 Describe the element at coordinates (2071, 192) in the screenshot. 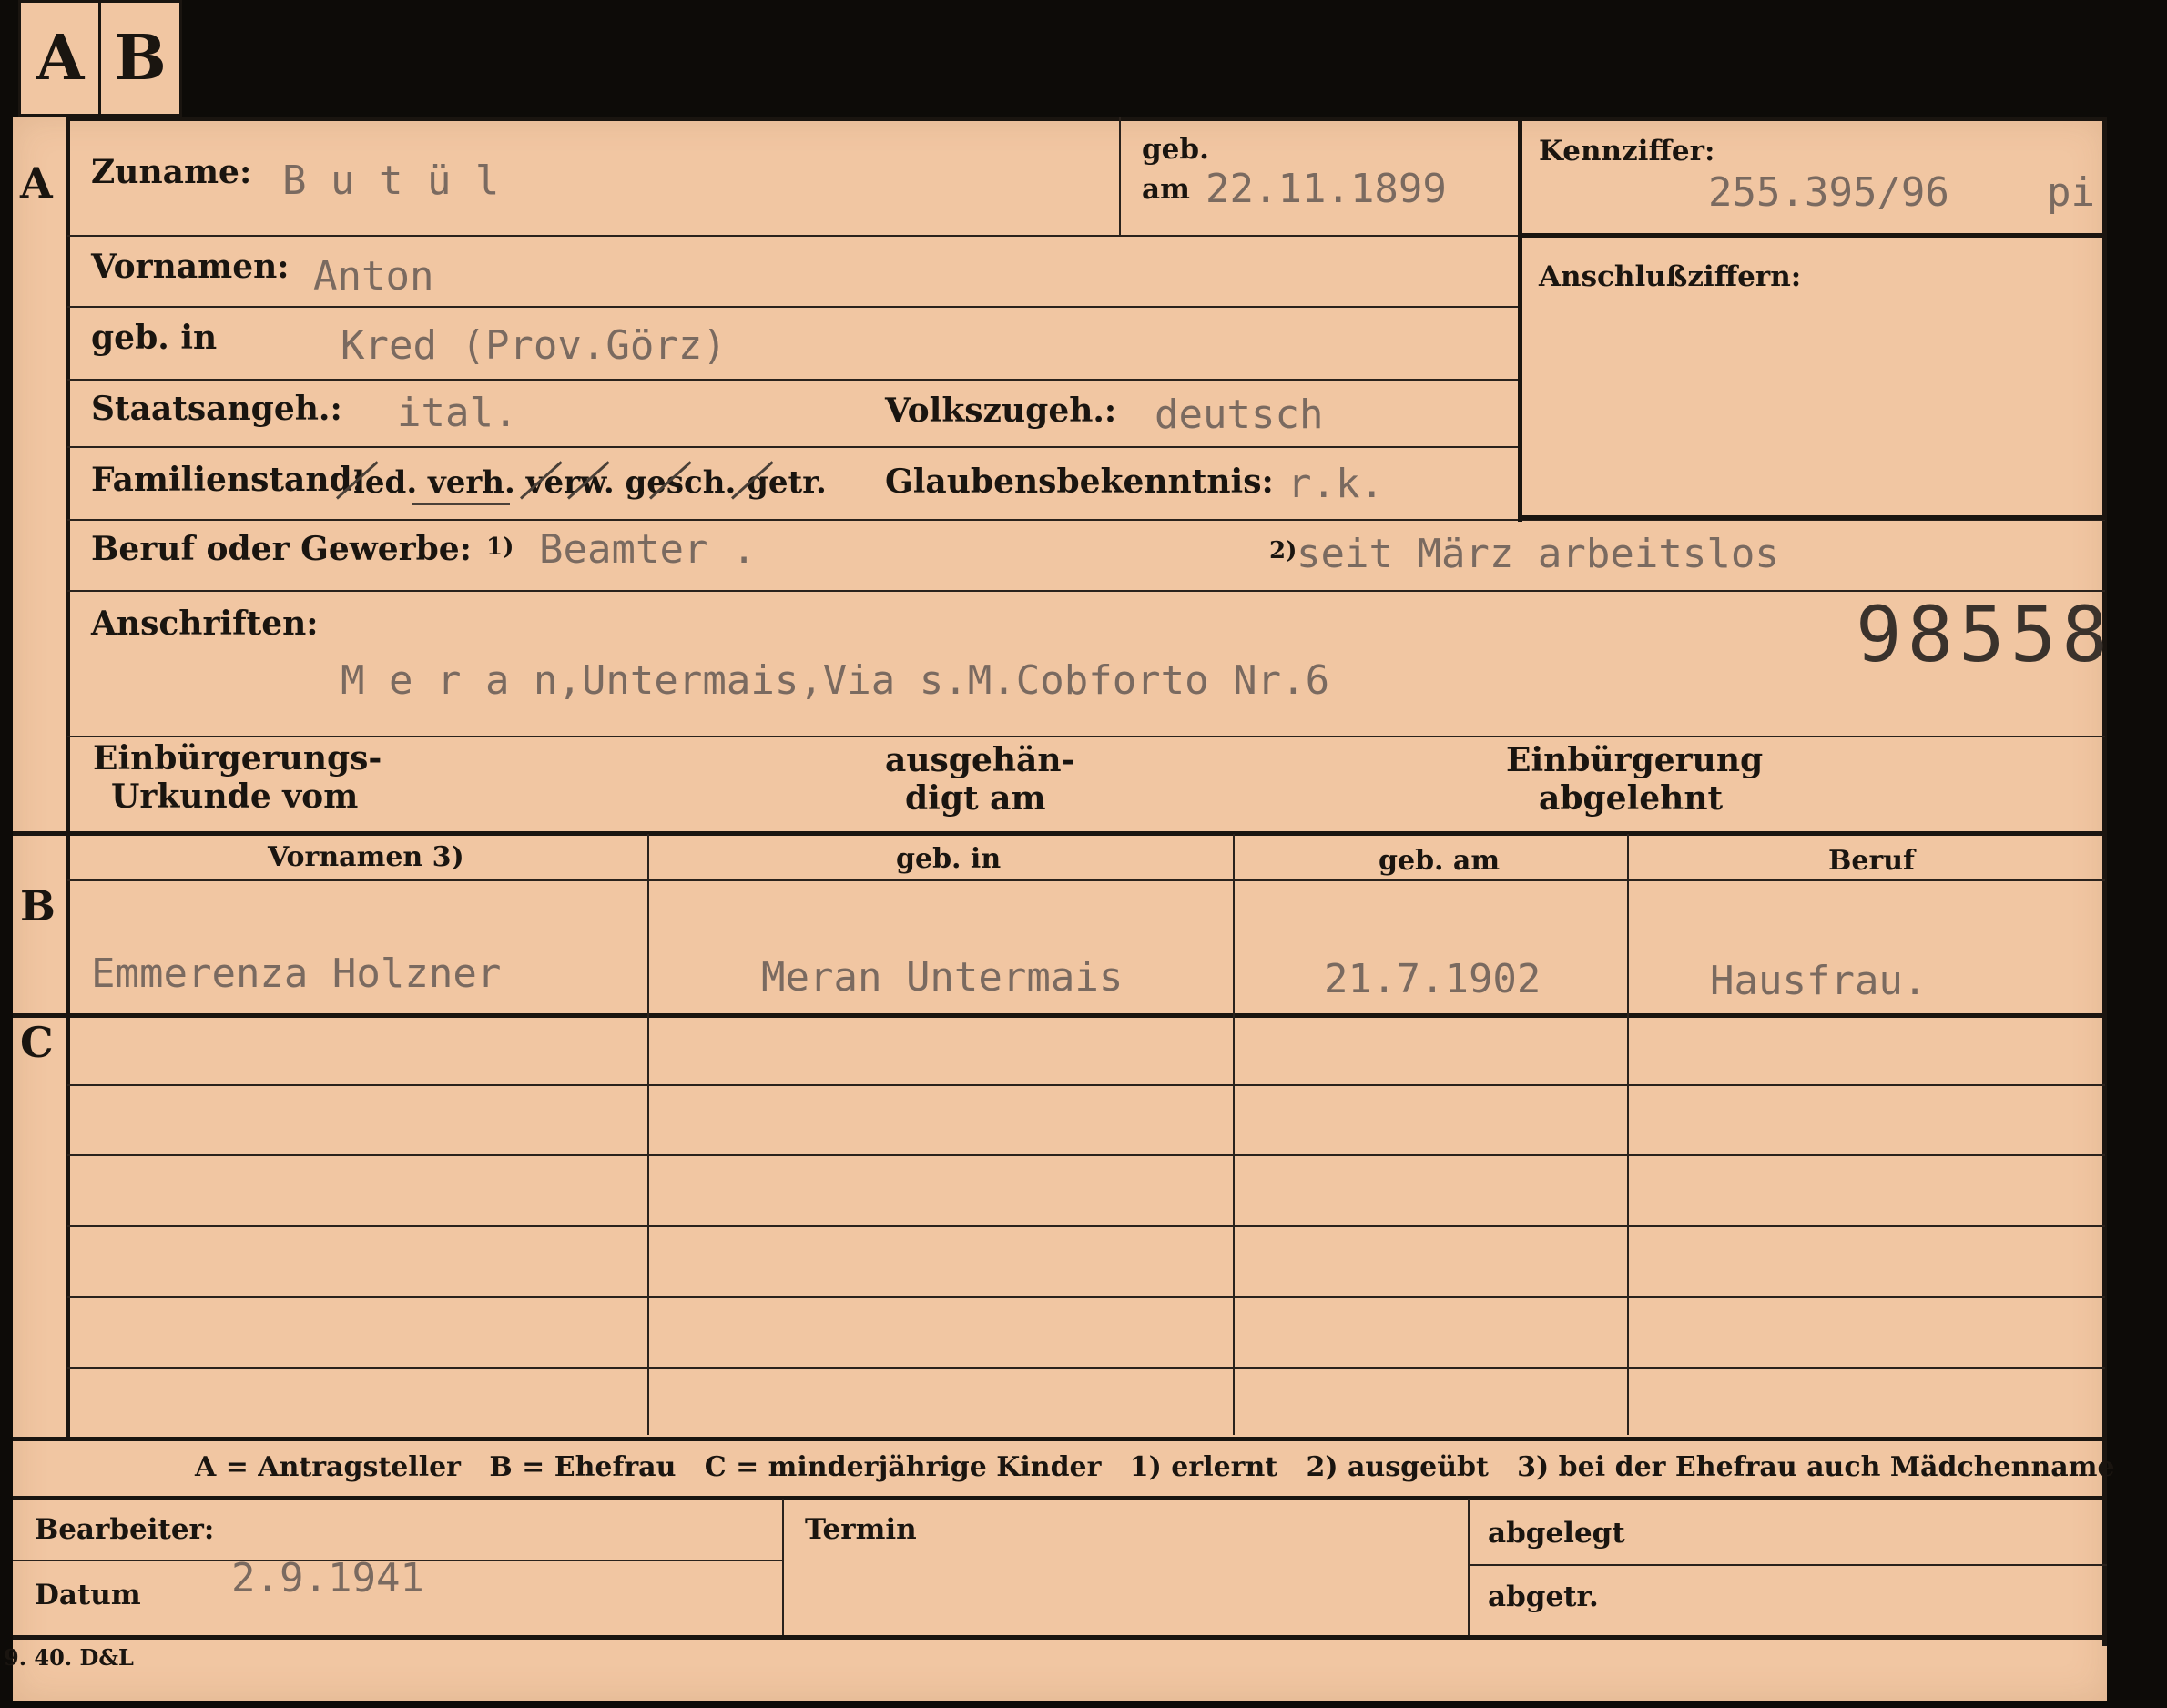

I see `kennziffer-suffix: pi` at that location.